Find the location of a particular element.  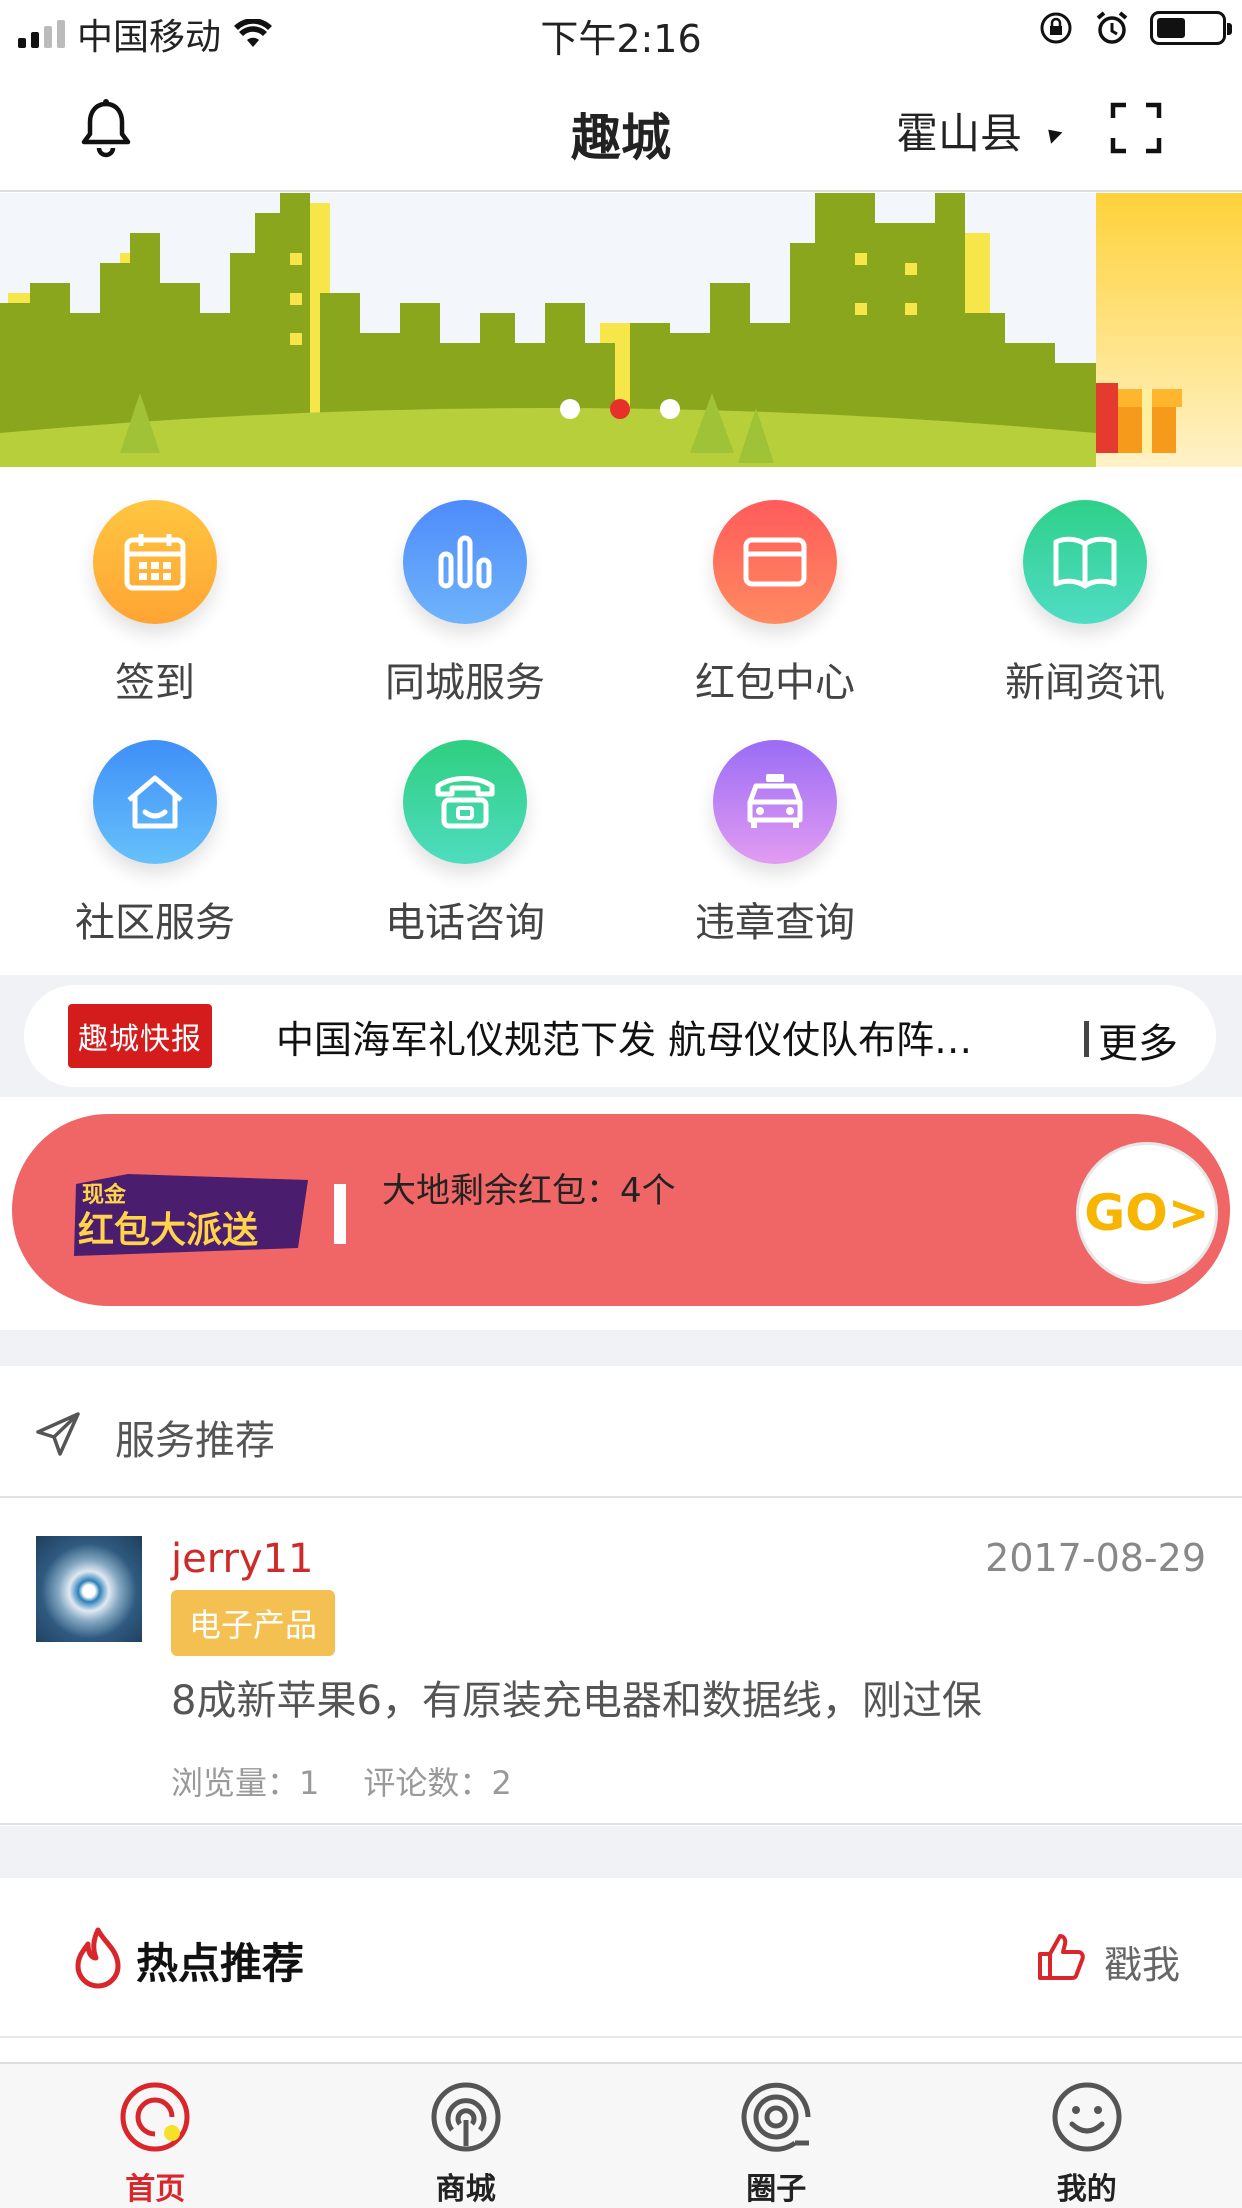

red-packet-banner: 现金 红包大派送 大地剩余红包：4个 GO> is located at coordinates (621, 1210).